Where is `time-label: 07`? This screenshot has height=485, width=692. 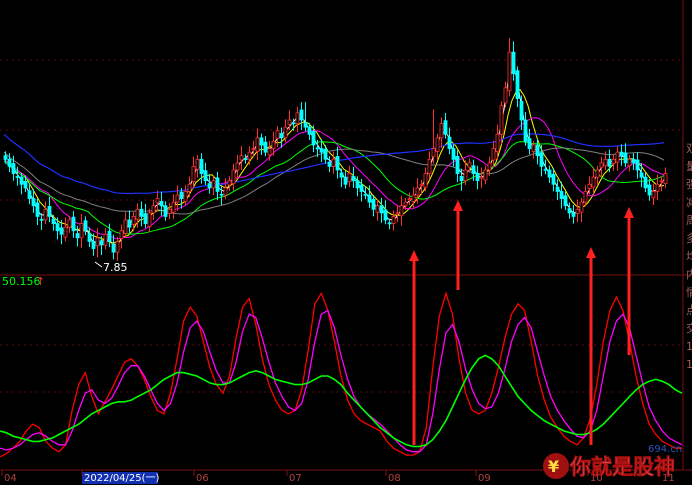 time-label: 07 is located at coordinates (295, 478).